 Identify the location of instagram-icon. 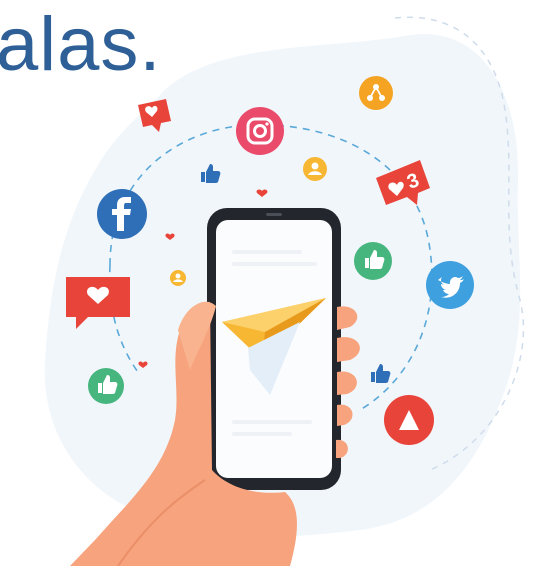
(260, 131).